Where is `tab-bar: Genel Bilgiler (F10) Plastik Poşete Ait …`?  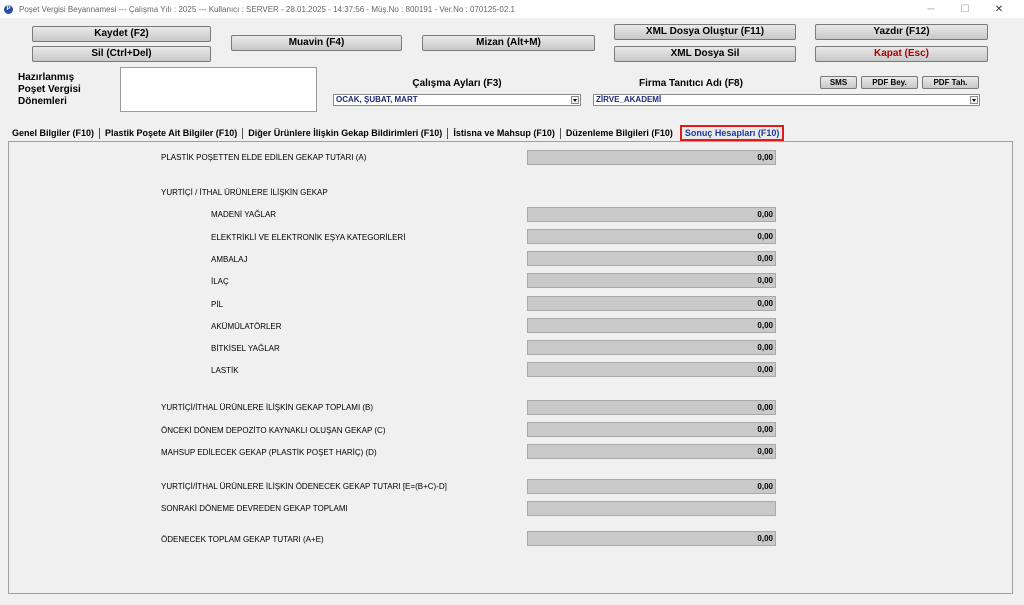
tab-bar: Genel Bilgiler (F10) Plastik Poşete Ait … is located at coordinates (396, 133).